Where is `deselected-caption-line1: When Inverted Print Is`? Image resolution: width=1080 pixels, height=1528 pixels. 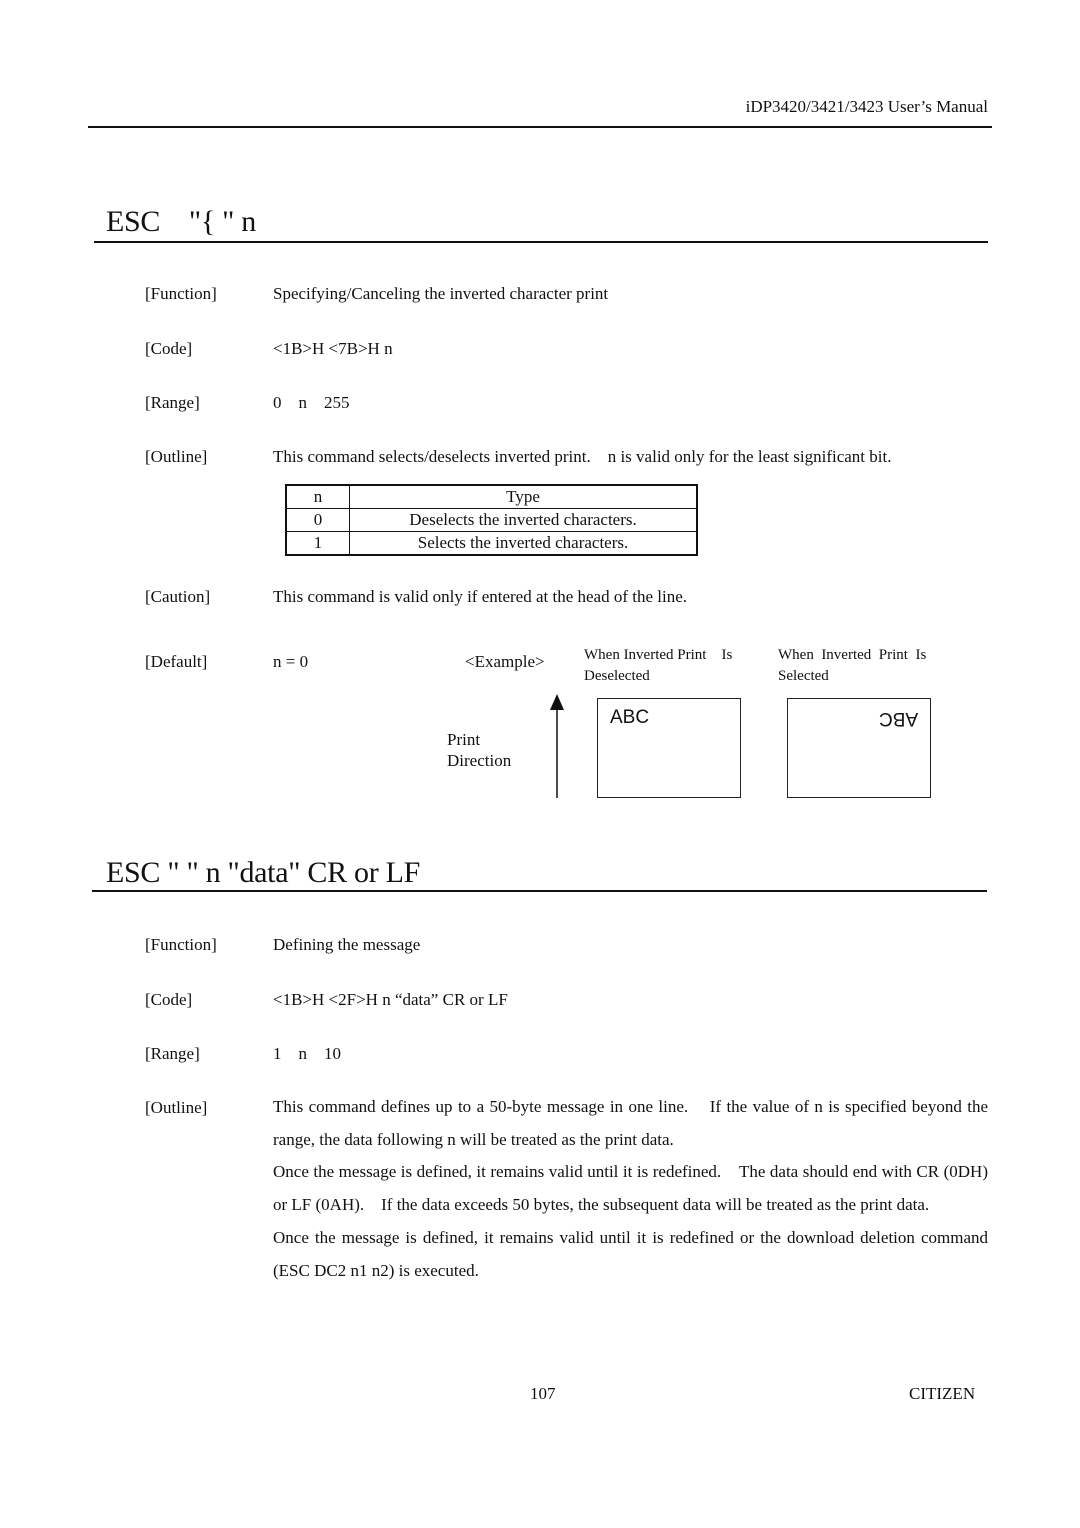 deselected-caption-line1: When Inverted Print Is is located at coordinates (658, 655).